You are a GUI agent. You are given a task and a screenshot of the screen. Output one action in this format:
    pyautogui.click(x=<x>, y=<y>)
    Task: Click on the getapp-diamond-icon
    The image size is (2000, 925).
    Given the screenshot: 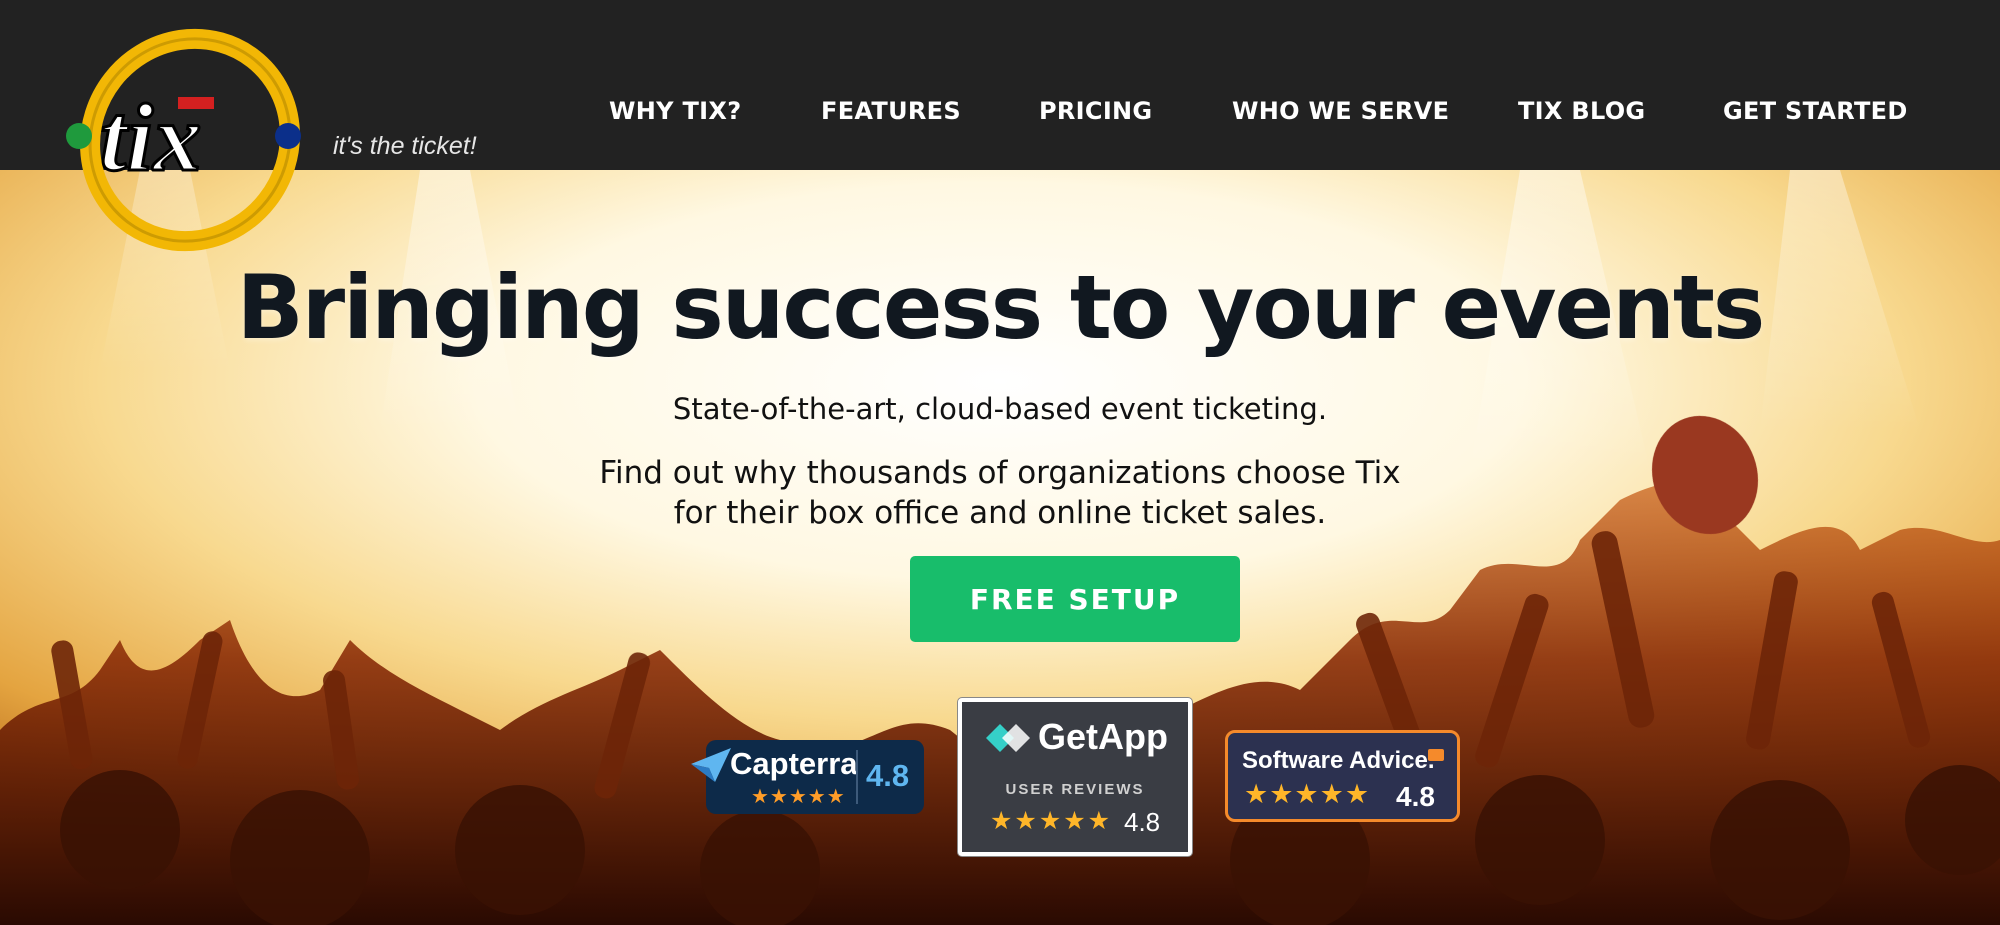 What is the action you would take?
    pyautogui.click(x=1008, y=738)
    